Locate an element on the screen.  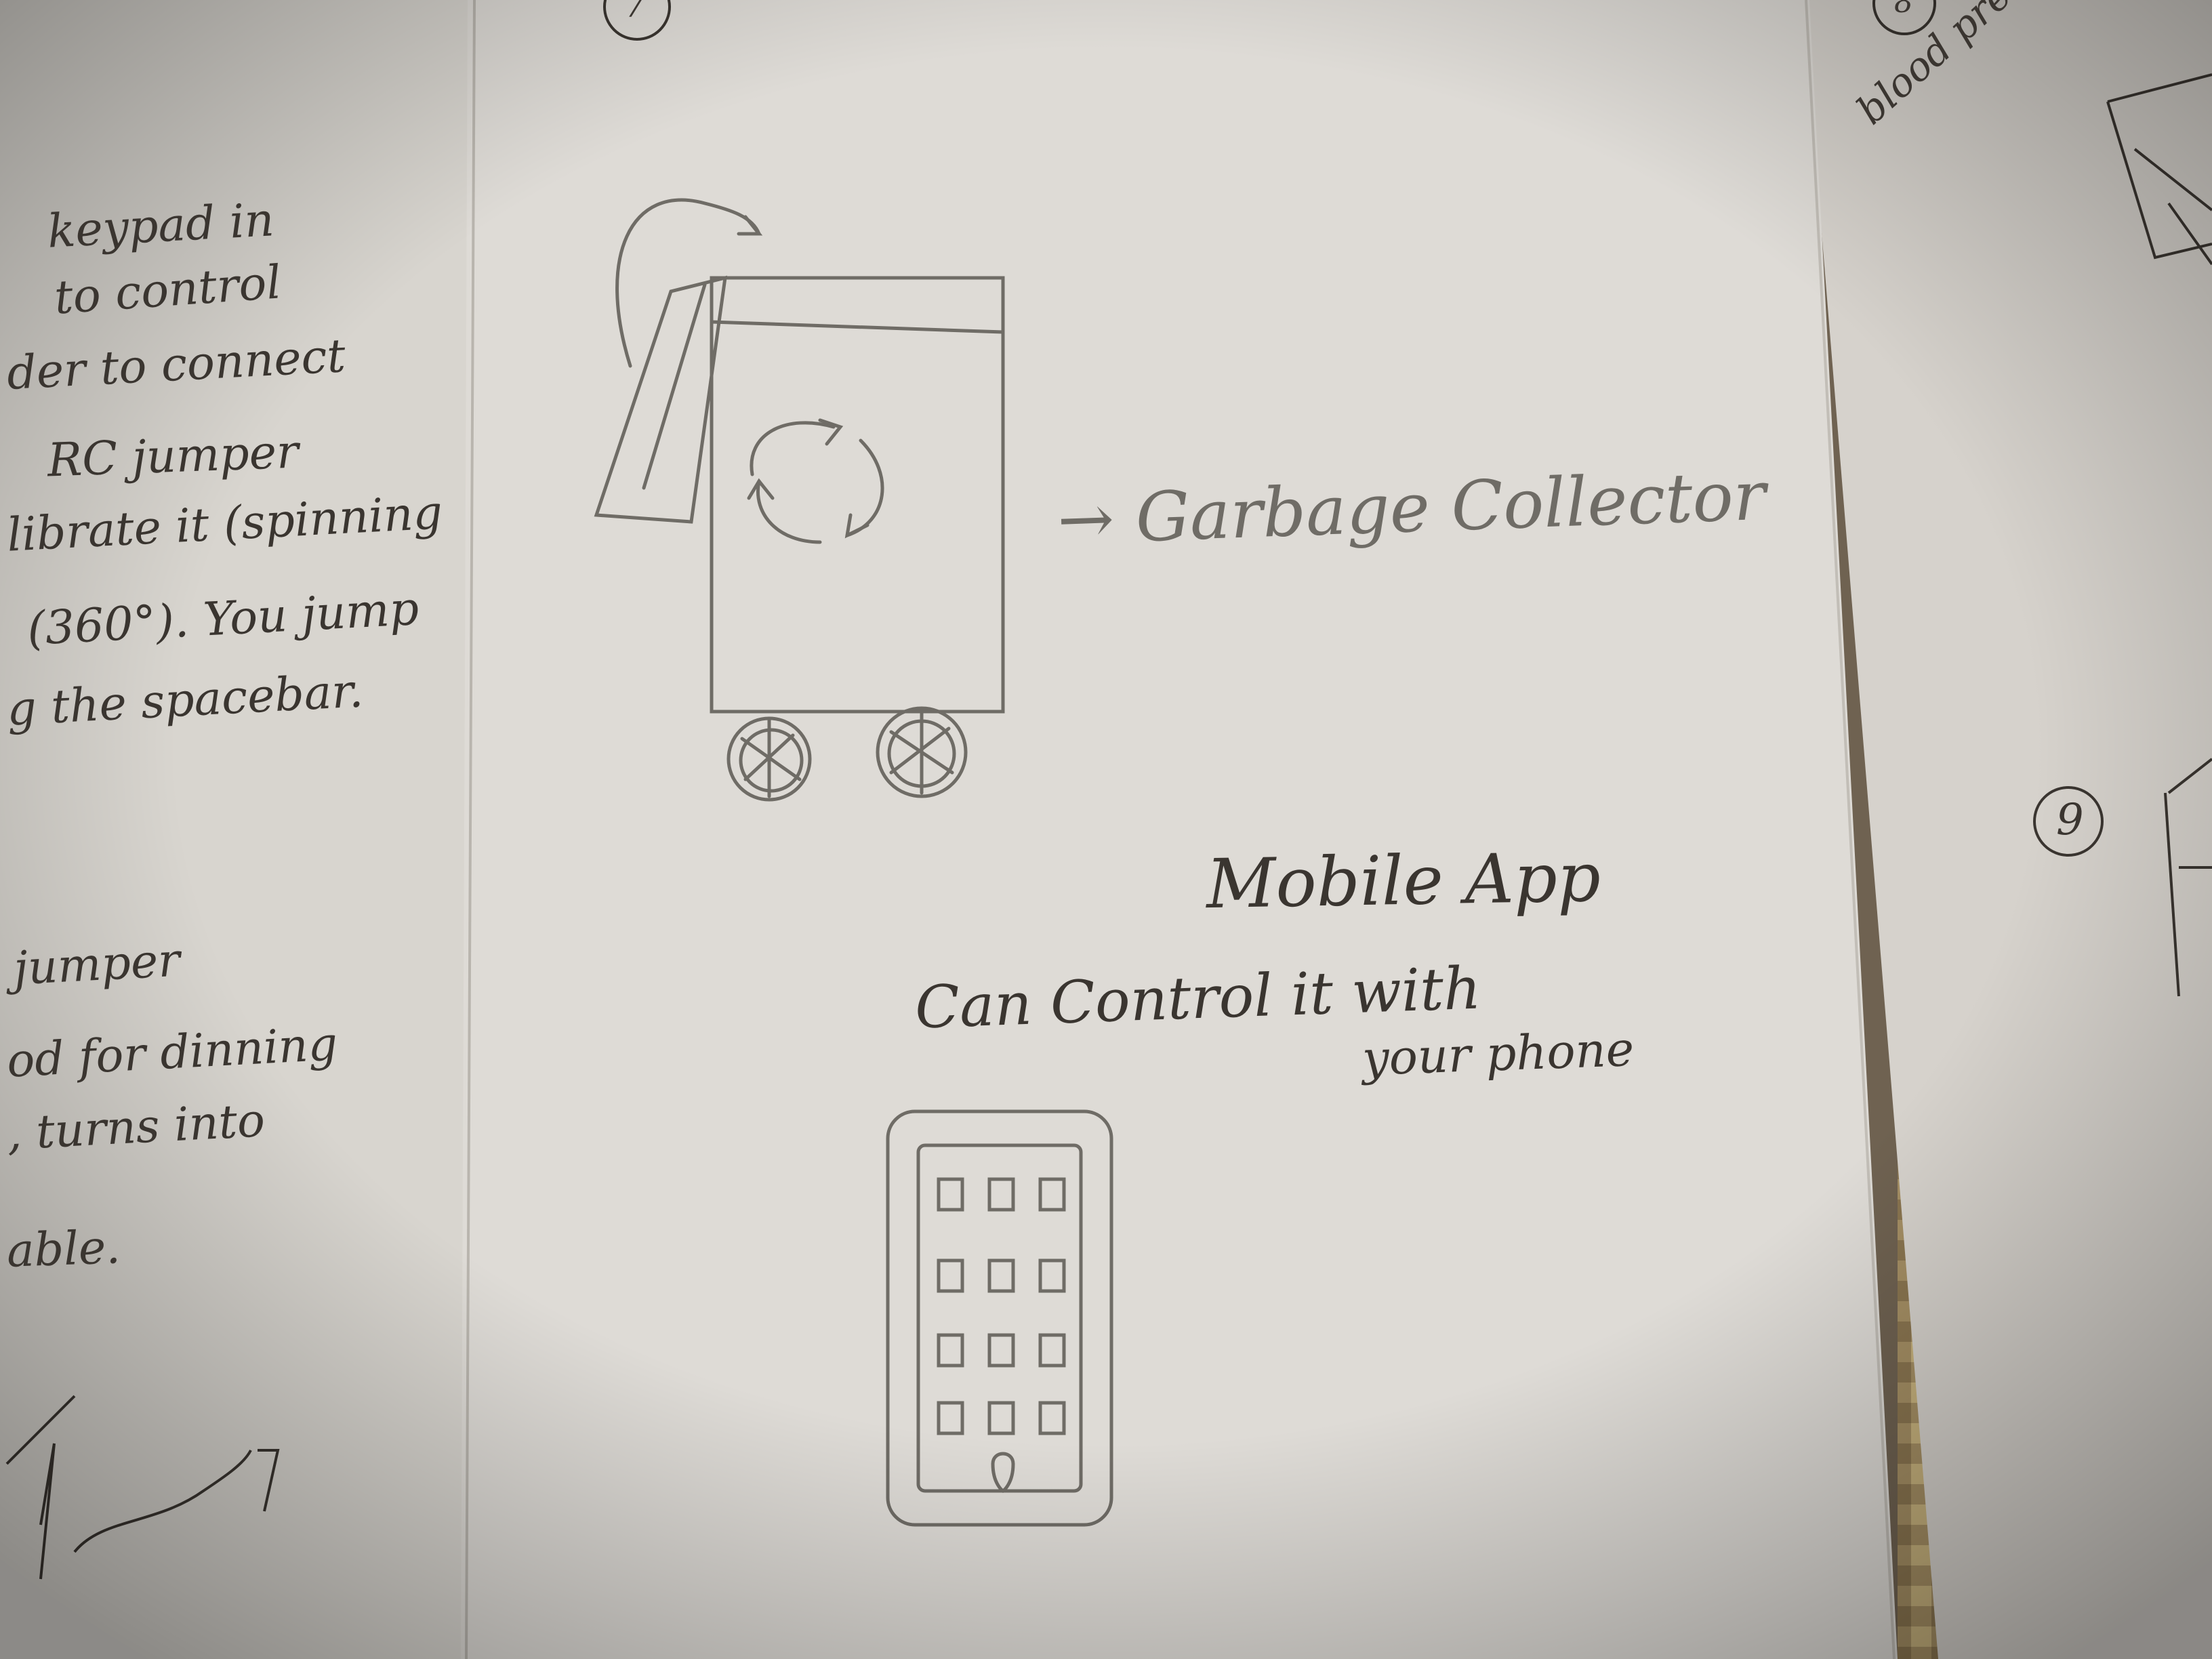
left-note-line-10: , turns into is located at coordinates (135, 1127).